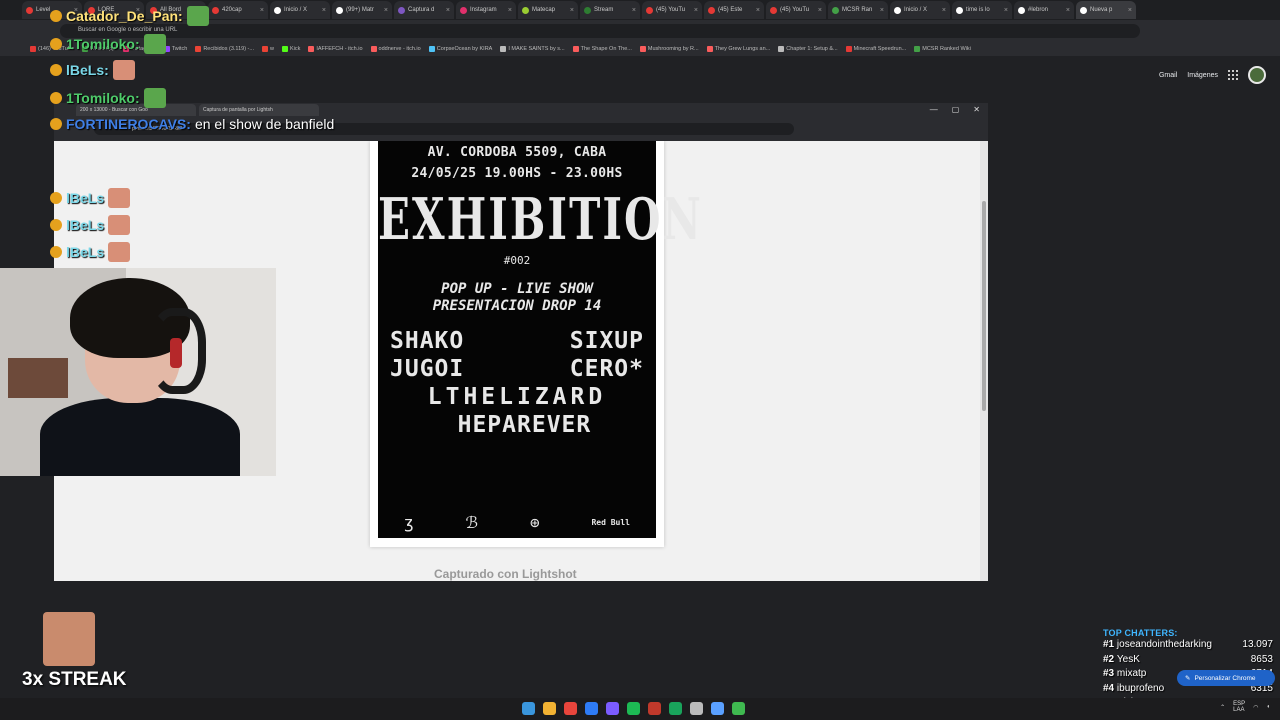 The width and height of the screenshot is (1280, 720). I want to click on top-chatters-title: TOP CHATTERS:, so click(1140, 633).